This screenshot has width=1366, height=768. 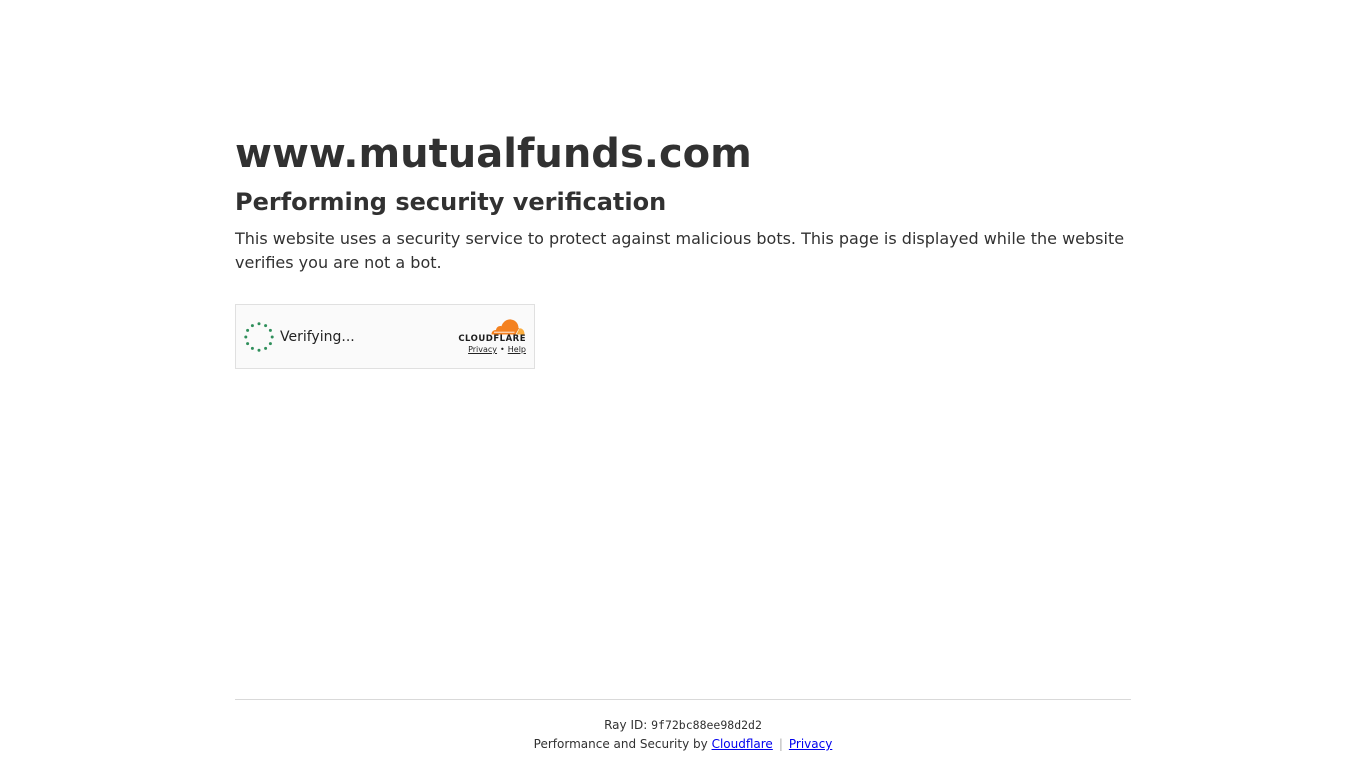 What do you see at coordinates (626, 725) in the screenshot?
I see `ray-id-label: Ray ID:` at bounding box center [626, 725].